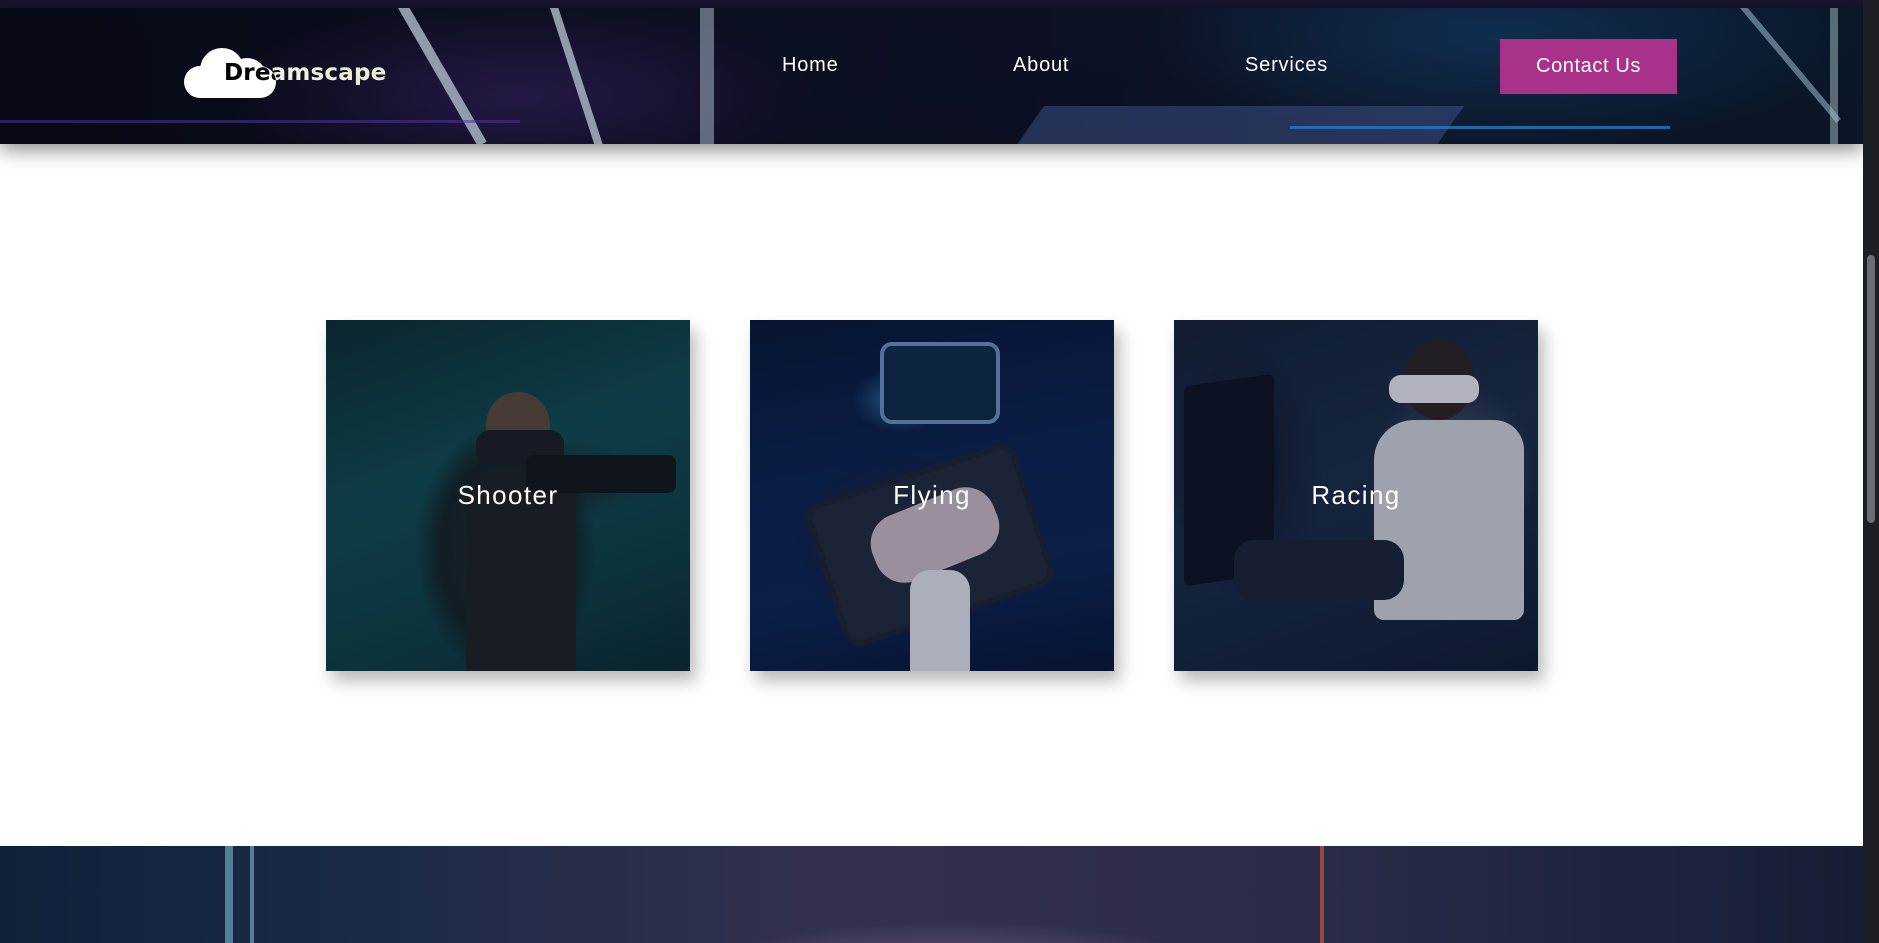 This screenshot has height=943, width=1879. What do you see at coordinates (1588, 66) in the screenshot?
I see `contact-us-button: Contact Us` at bounding box center [1588, 66].